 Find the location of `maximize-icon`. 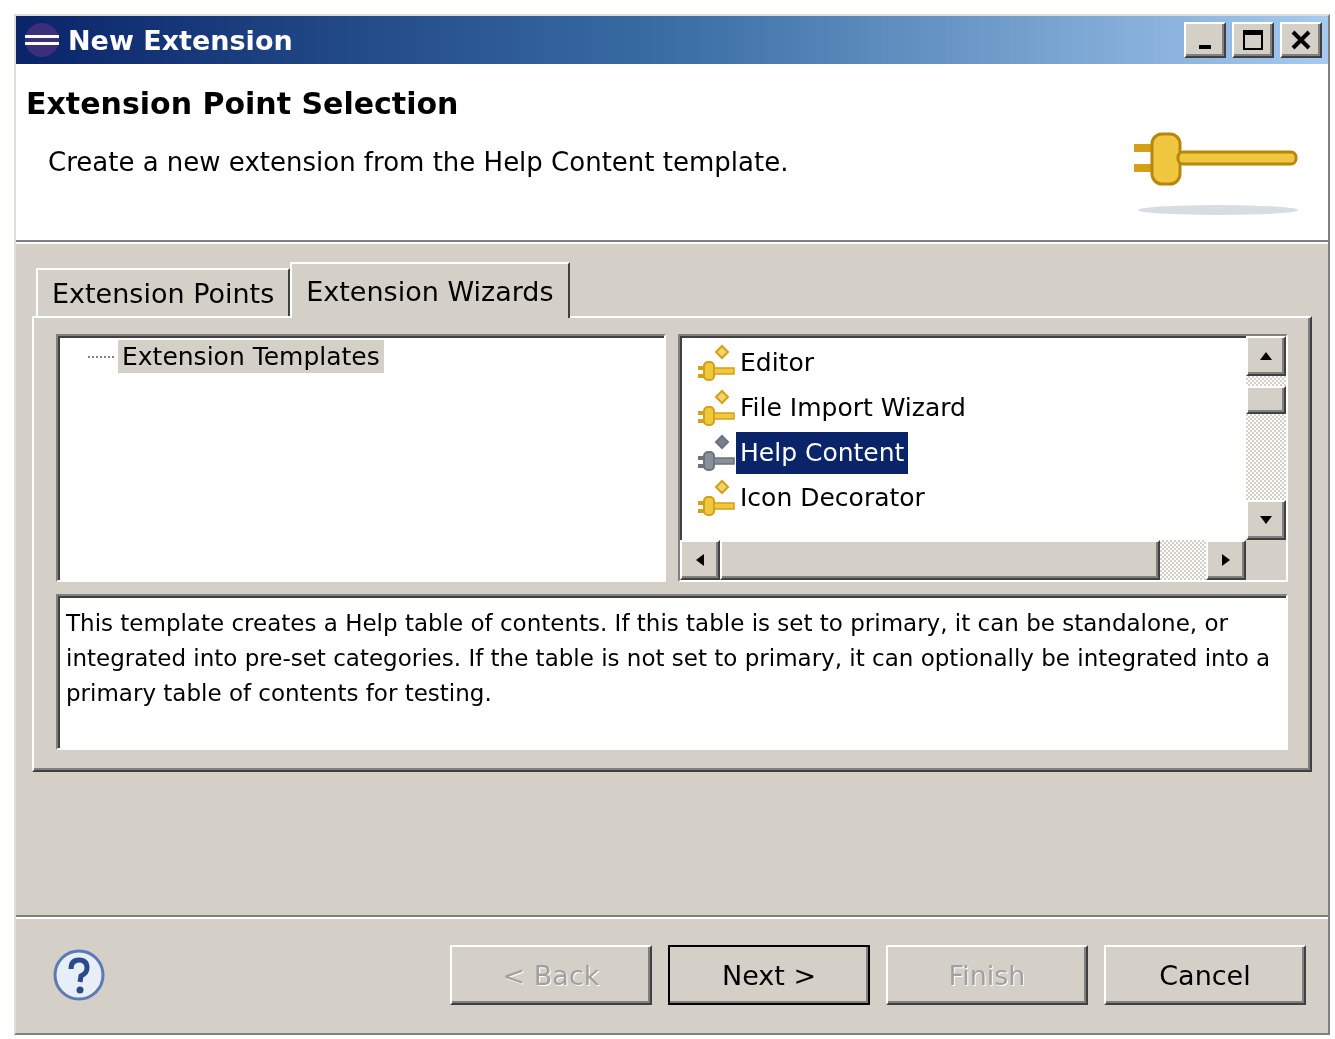

maximize-icon is located at coordinates (1253, 40).